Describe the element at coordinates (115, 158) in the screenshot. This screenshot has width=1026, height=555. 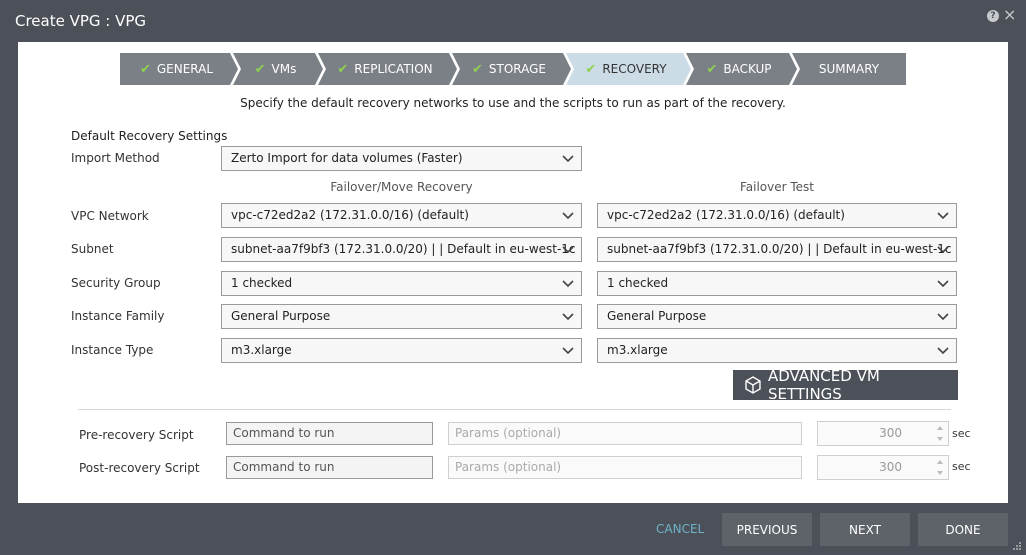
I see `import-method-label: Import Method` at that location.